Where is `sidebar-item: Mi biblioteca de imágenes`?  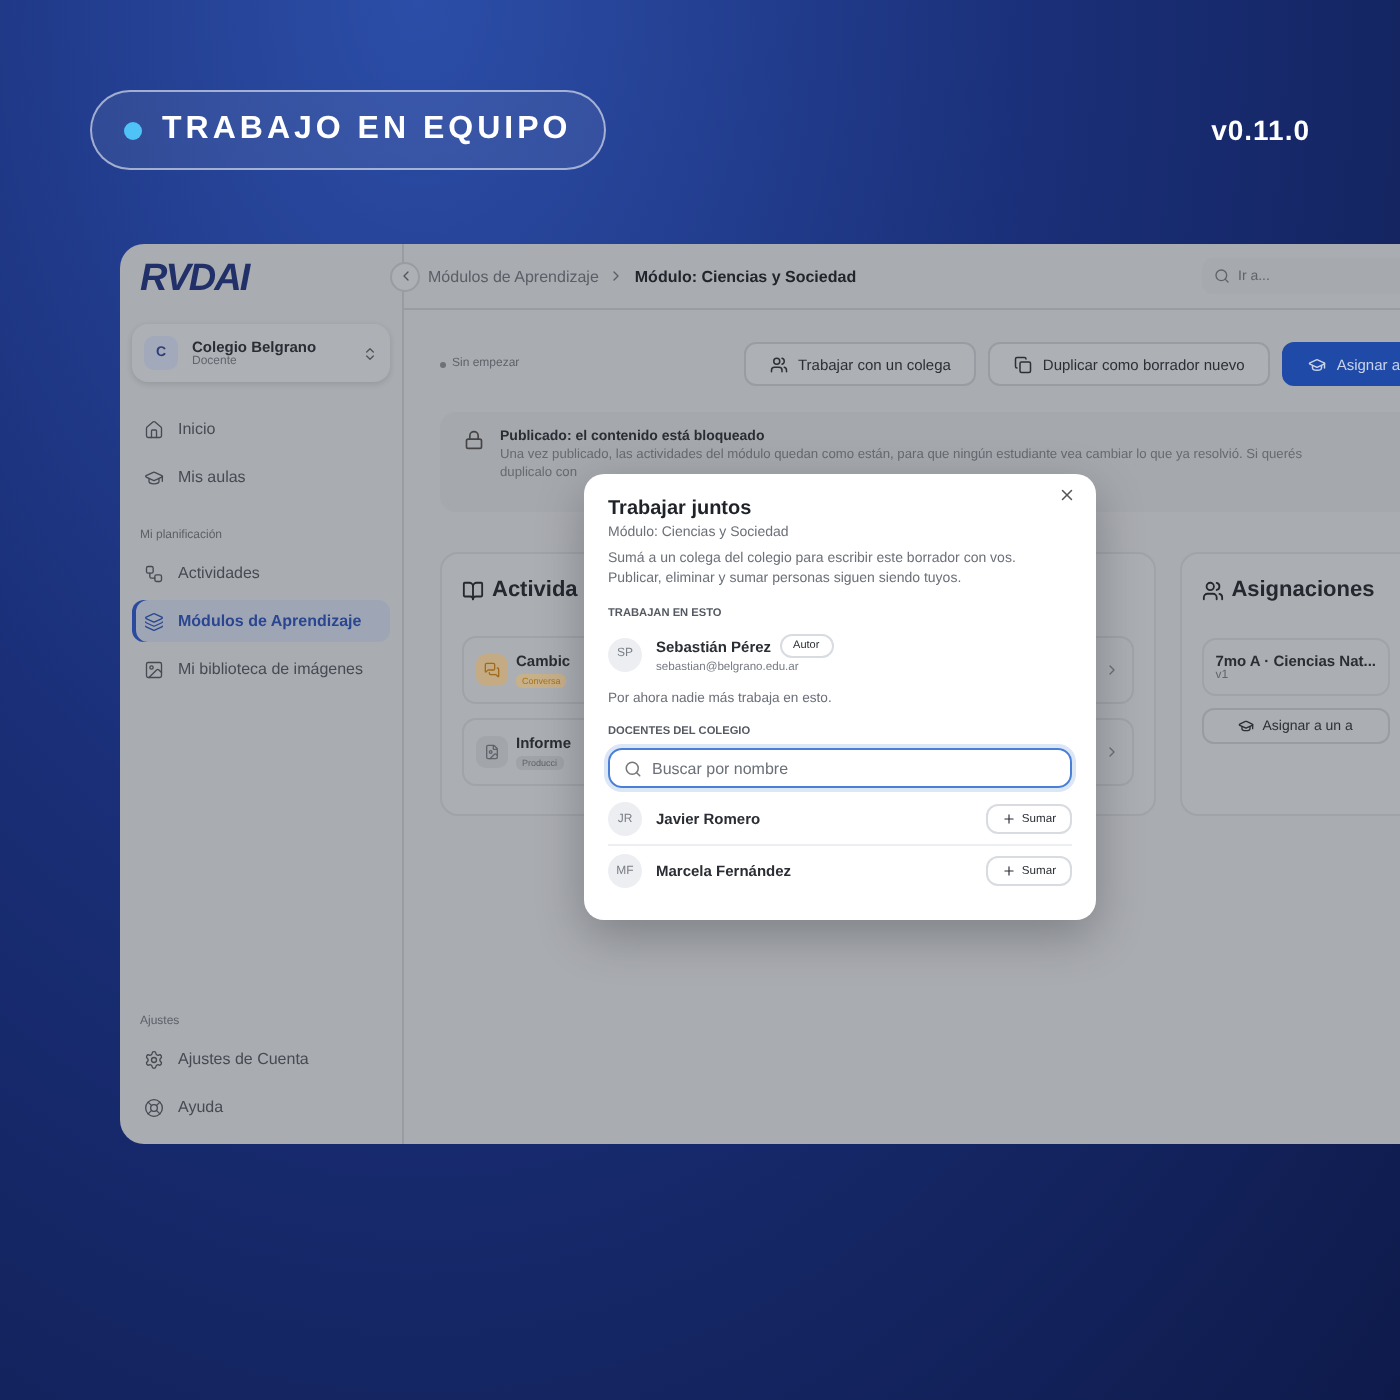 sidebar-item: Mi biblioteca de imágenes is located at coordinates (261, 669).